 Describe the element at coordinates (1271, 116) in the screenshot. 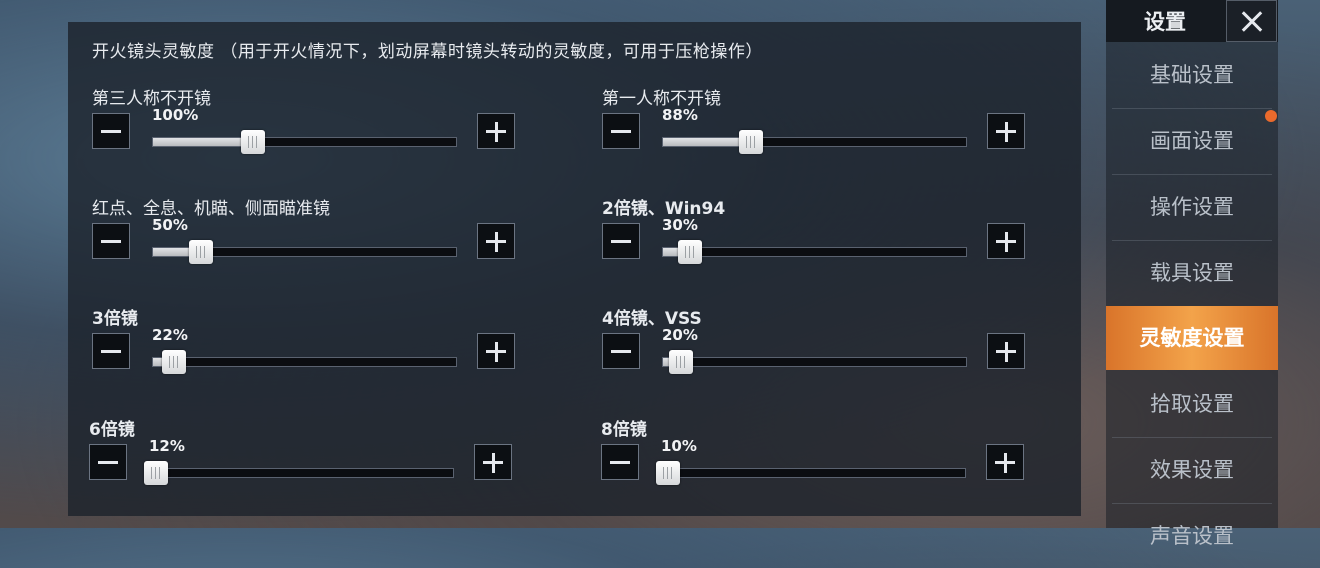

I see `notification-dot` at that location.